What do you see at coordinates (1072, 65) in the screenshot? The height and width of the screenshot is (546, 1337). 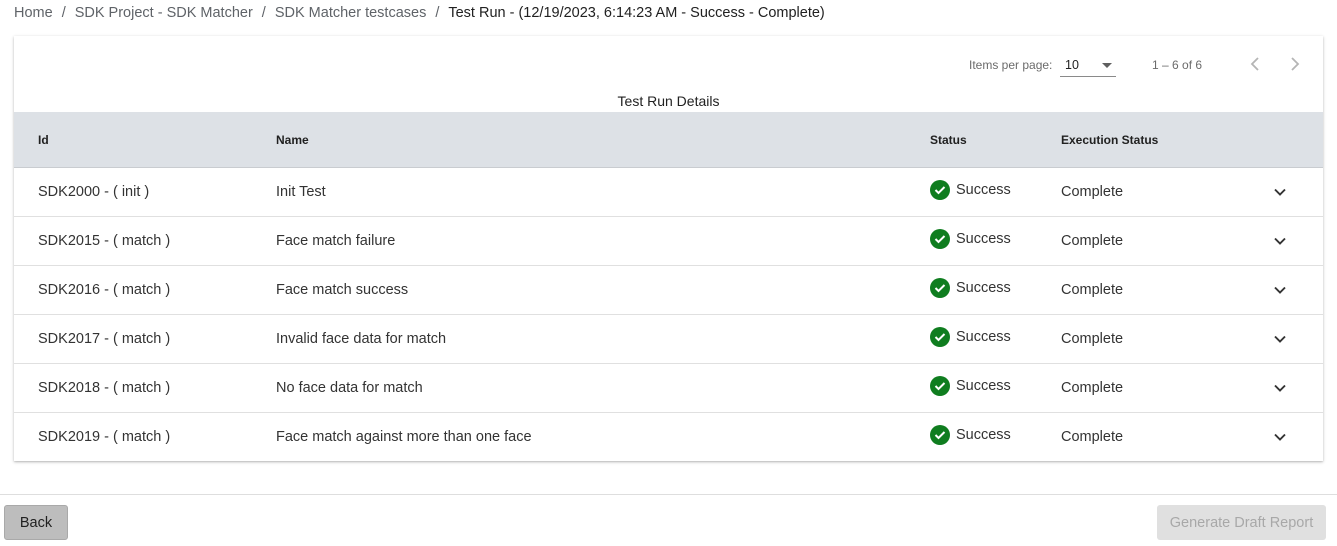 I see `items-per-page-value: 10` at bounding box center [1072, 65].